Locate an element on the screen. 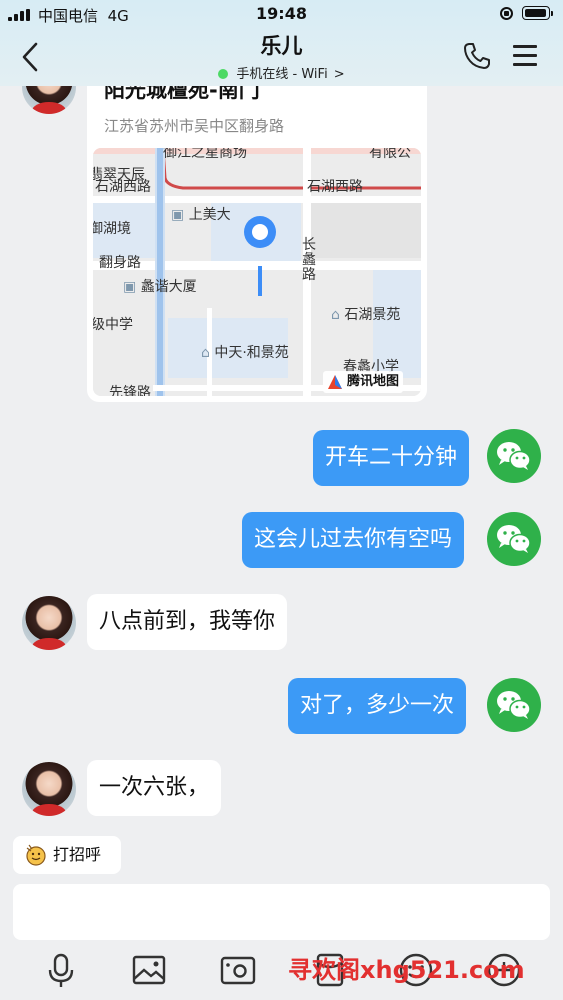  chevron-right-icon: > is located at coordinates (339, 74).